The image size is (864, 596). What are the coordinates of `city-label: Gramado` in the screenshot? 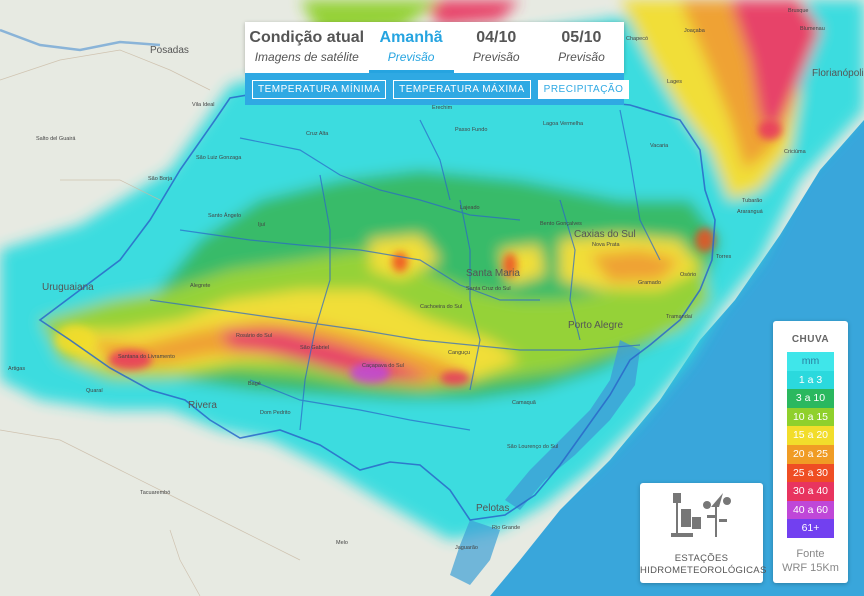 It's located at (649, 283).